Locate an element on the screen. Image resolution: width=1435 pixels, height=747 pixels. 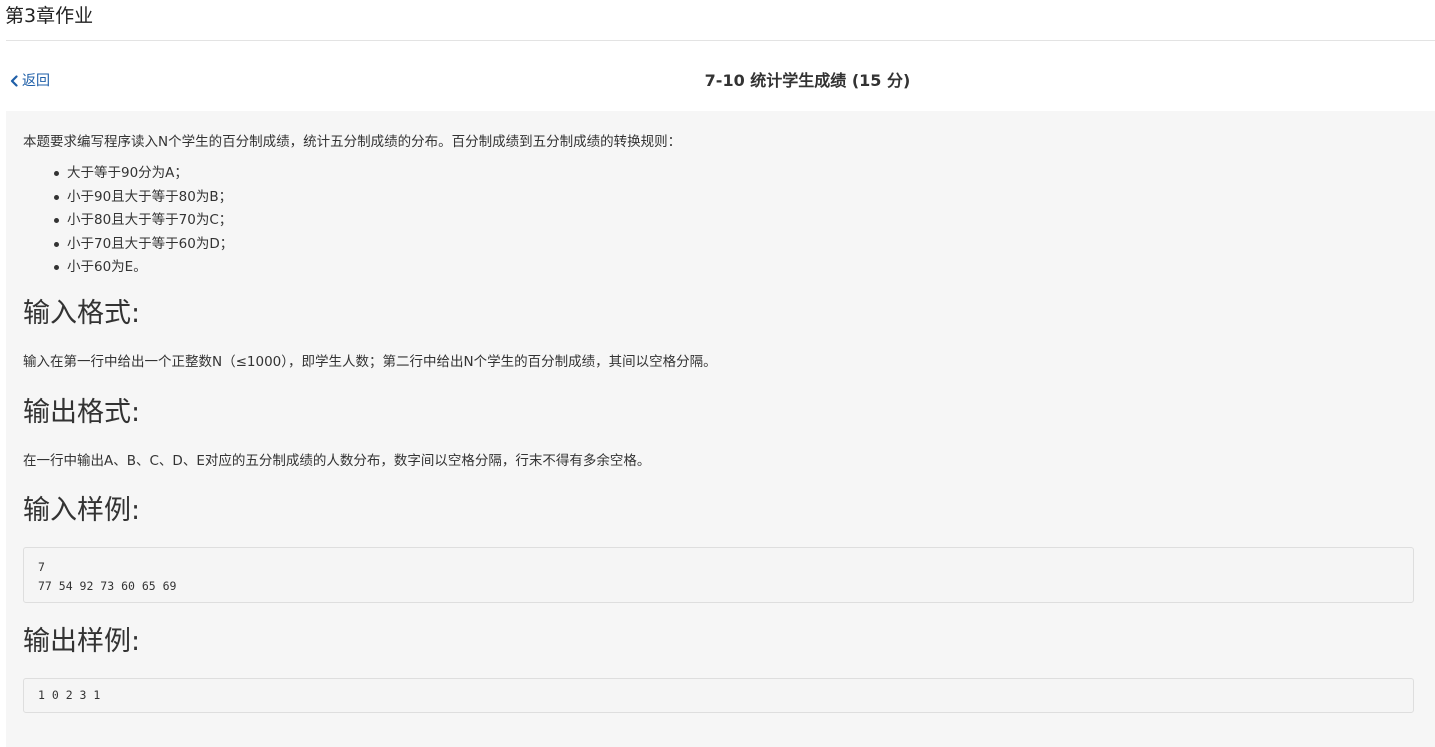
list-item: 小于80且大于等于70为C； is located at coordinates (128, 221).